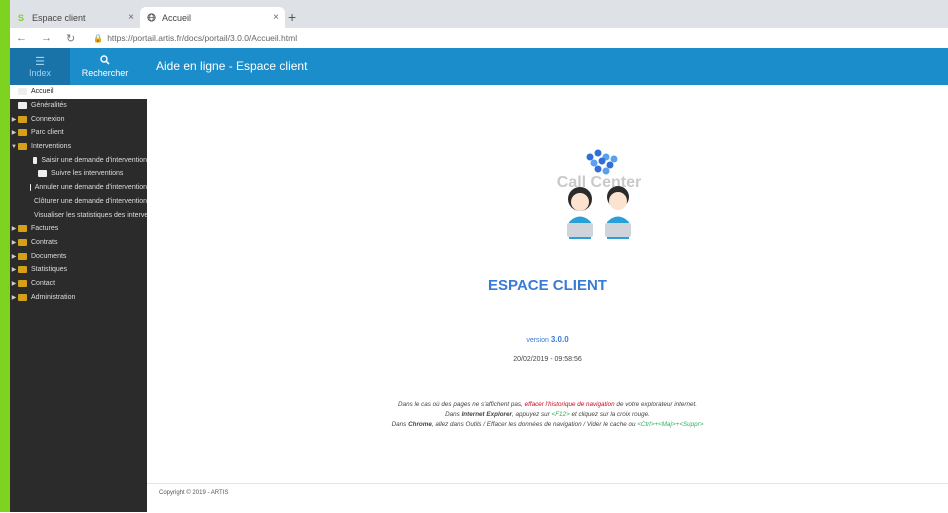 The image size is (948, 513). What do you see at coordinates (46, 38) in the screenshot?
I see `forward-icon: →` at bounding box center [46, 38].